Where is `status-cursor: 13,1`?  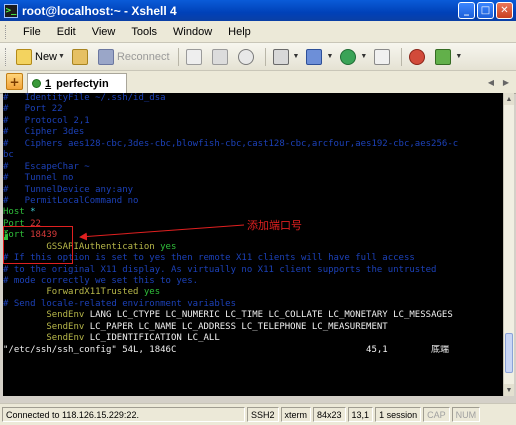
status-cursor: 13,1 is located at coordinates (360, 414).